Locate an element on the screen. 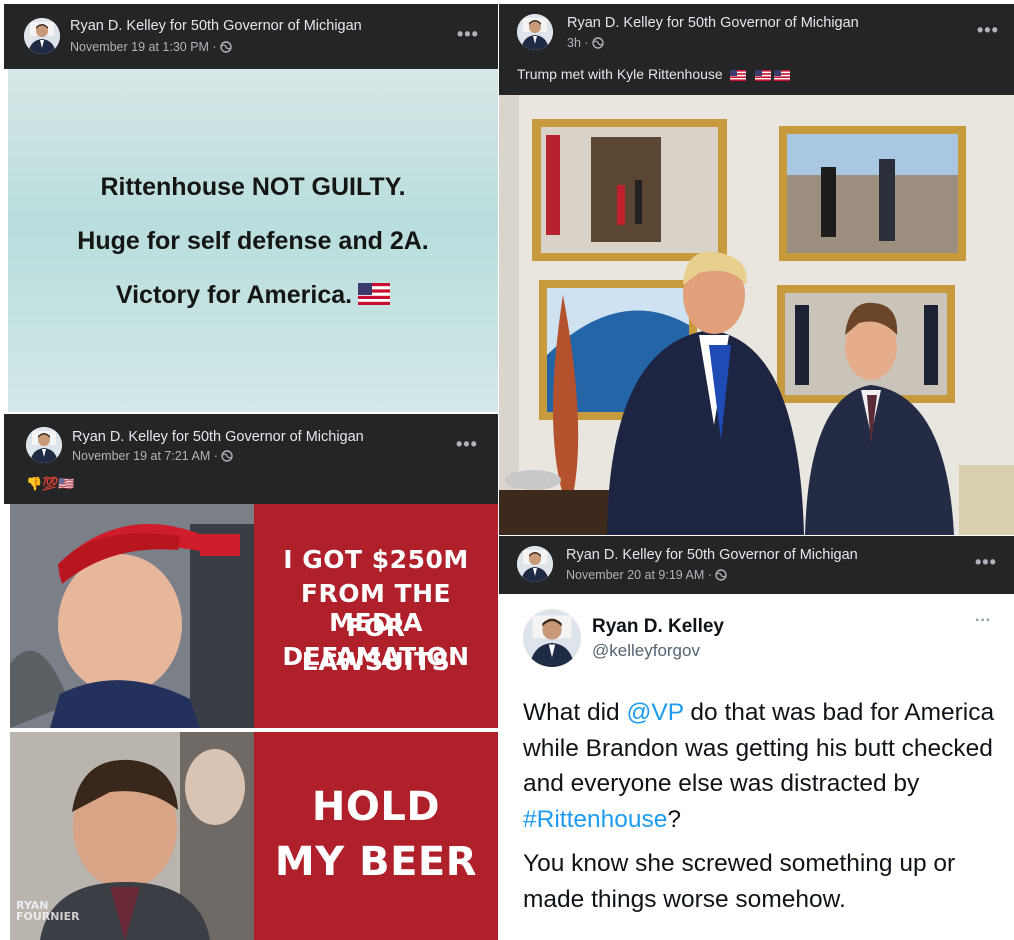  caption-text: Trump met with Kyle Rittenhouse is located at coordinates (620, 74).